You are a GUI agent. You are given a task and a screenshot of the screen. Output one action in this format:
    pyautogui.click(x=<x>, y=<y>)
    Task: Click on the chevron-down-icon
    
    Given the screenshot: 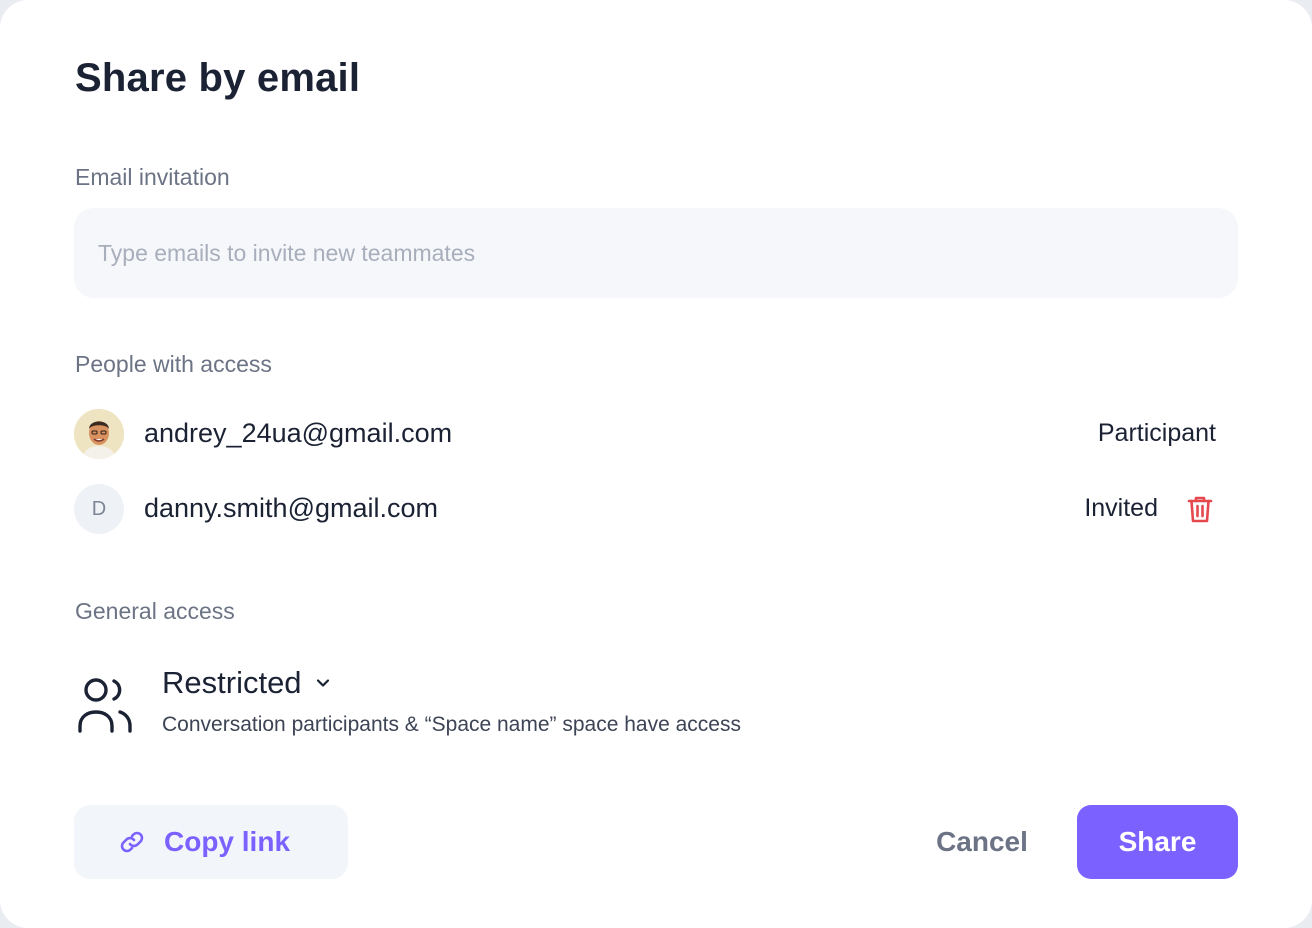 What is the action you would take?
    pyautogui.click(x=322, y=683)
    